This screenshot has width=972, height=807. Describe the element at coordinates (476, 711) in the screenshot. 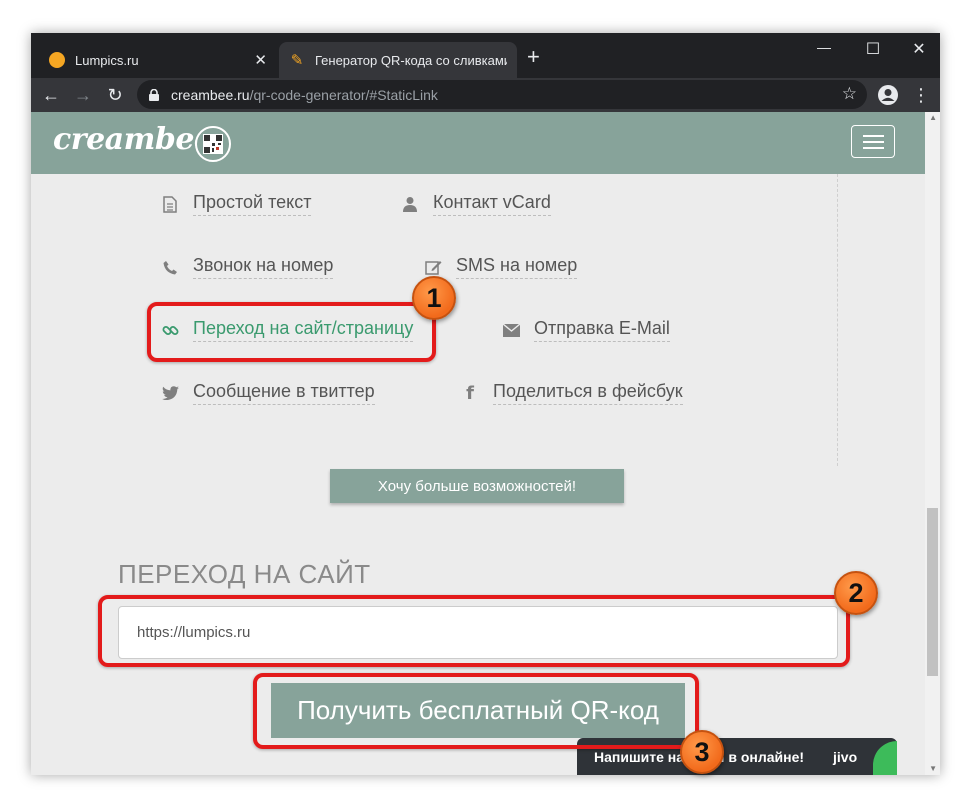

I see `highlight-get-qr-button` at that location.